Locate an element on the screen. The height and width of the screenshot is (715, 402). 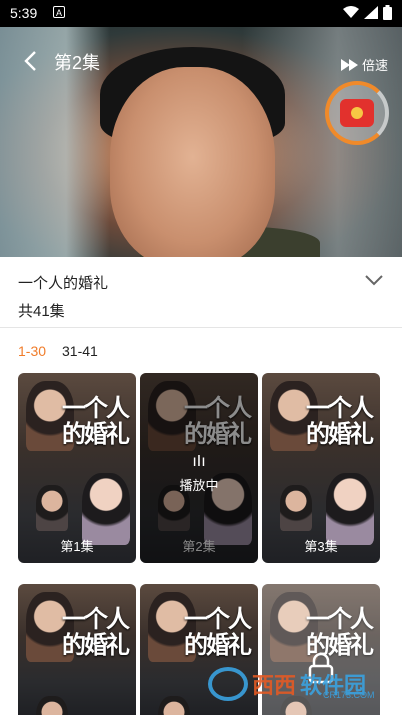
range-tab-31-41: 31-41 is located at coordinates (80, 351).